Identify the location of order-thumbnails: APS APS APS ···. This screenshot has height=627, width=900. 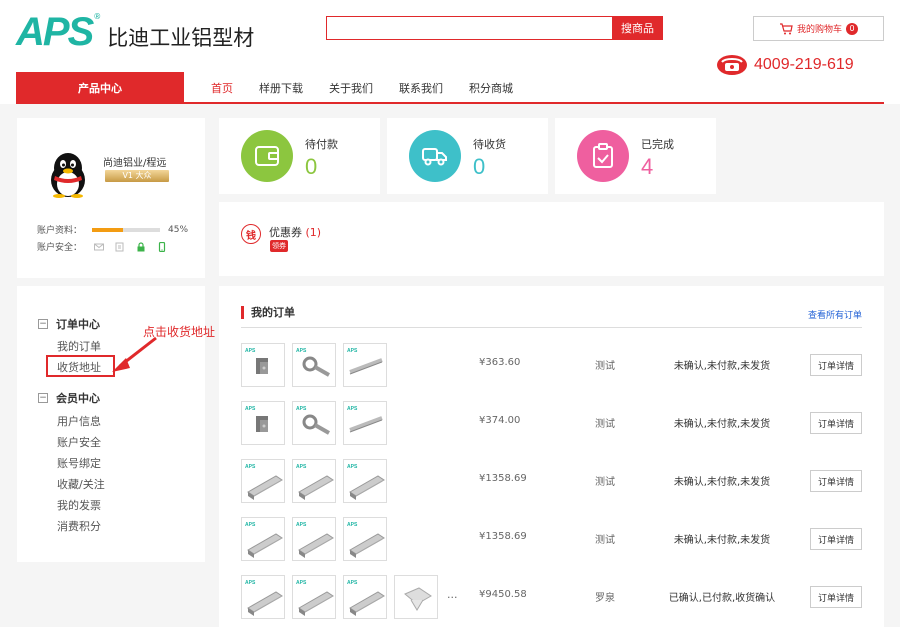
(349, 597).